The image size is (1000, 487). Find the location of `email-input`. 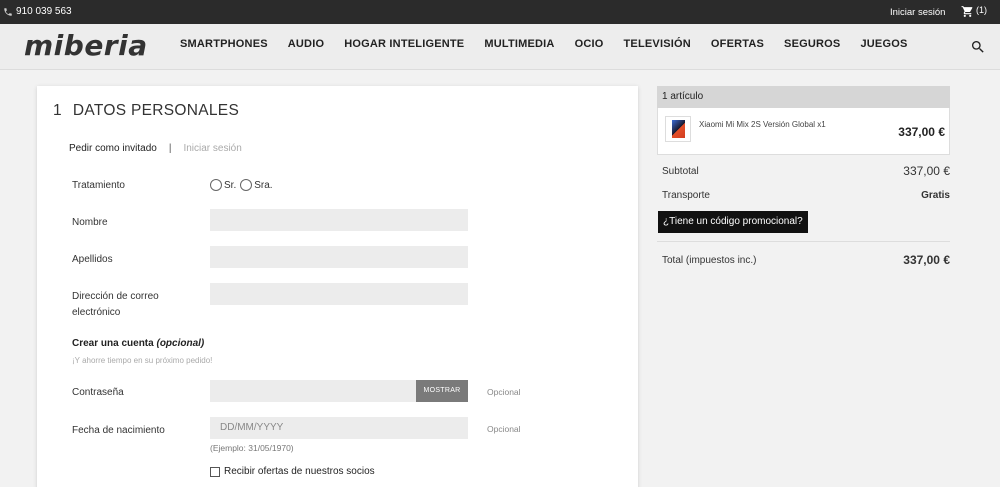

email-input is located at coordinates (339, 294).